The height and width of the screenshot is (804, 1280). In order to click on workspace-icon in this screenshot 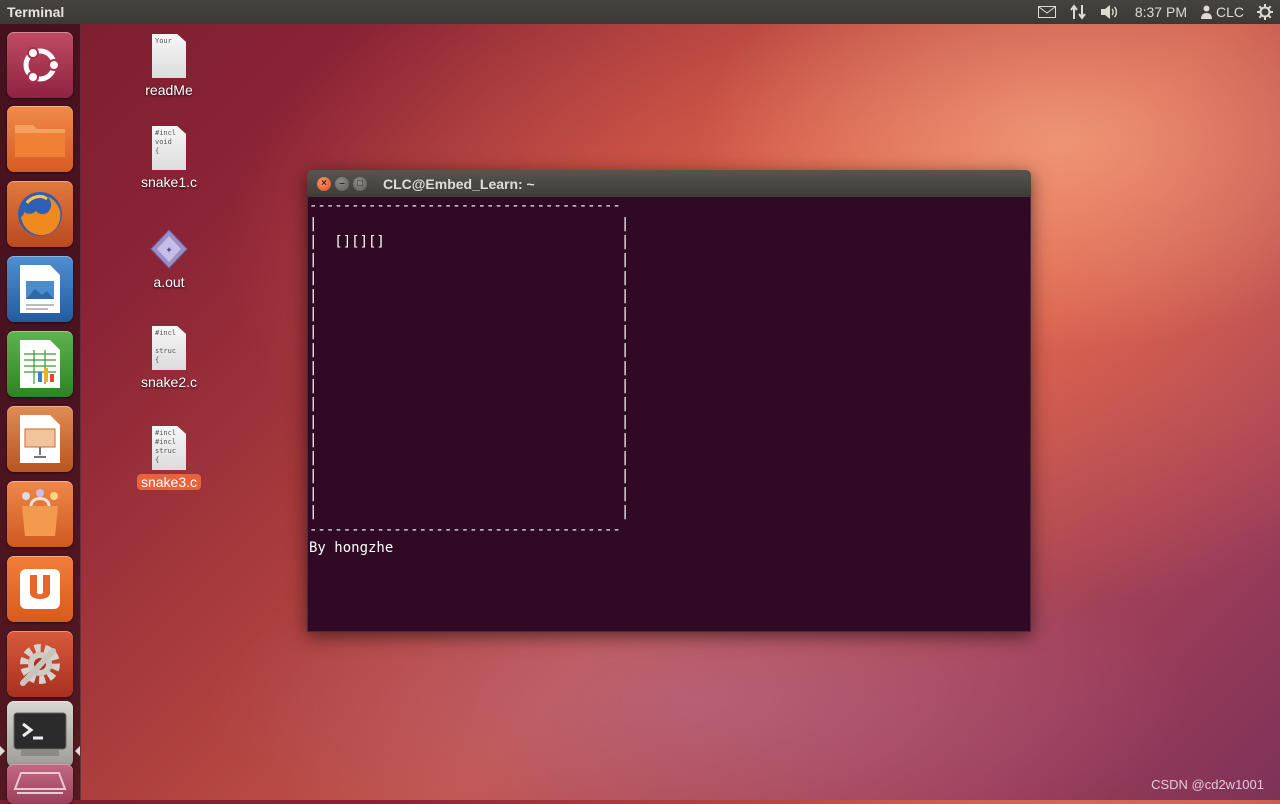, I will do `click(40, 783)`.